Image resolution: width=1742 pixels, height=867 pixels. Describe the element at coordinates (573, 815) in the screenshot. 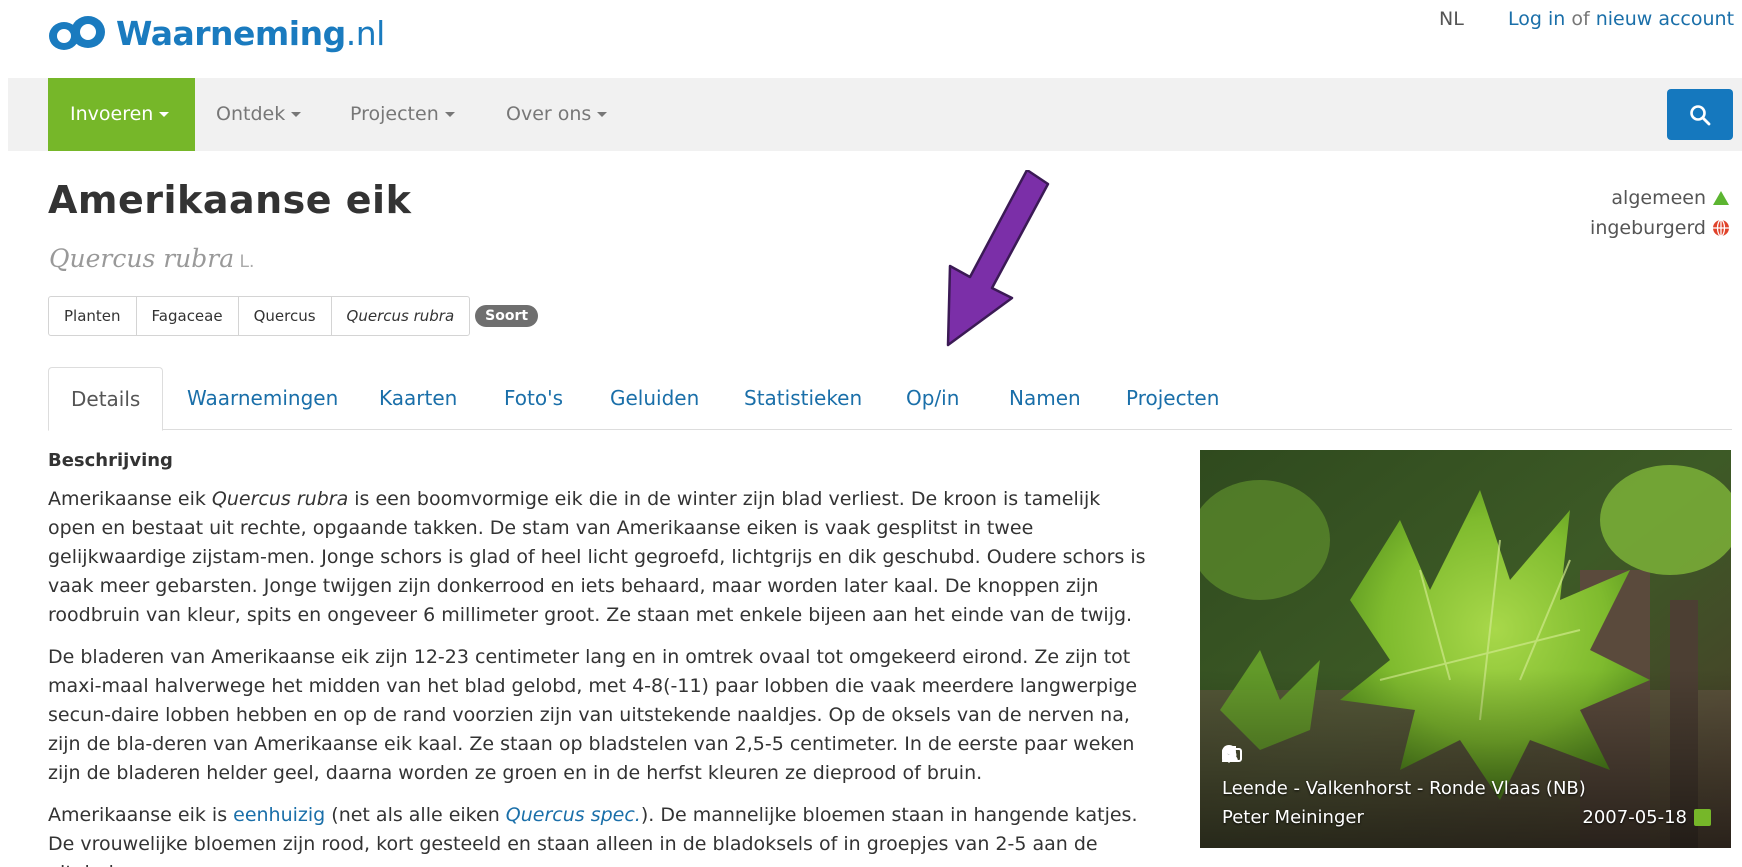

I see `quercus-spec-link: Quercus spec.` at that location.